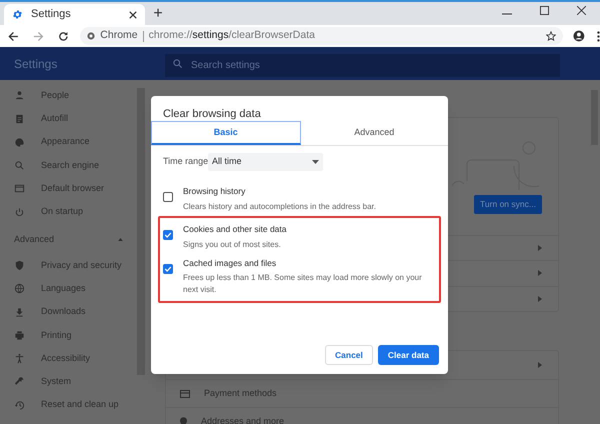 The image size is (600, 424). Describe the element at coordinates (225, 133) in the screenshot. I see `dialog-tab: Basic` at that location.